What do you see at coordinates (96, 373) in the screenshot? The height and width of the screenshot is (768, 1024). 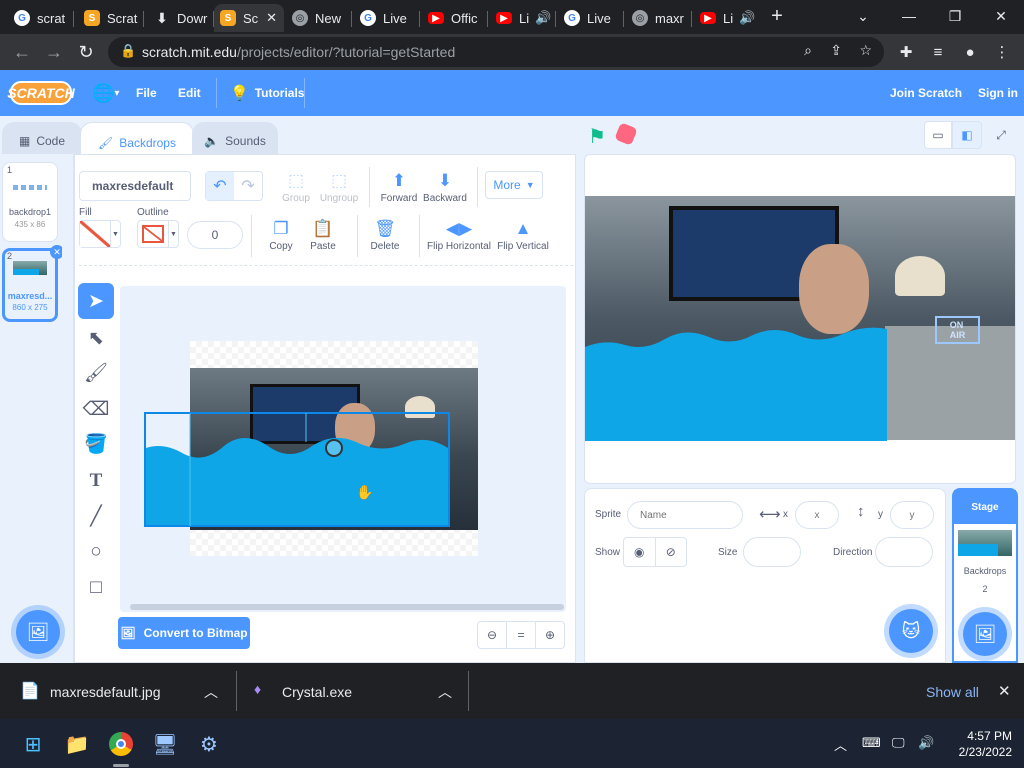 I see `brush-tool-icon: 🖌` at bounding box center [96, 373].